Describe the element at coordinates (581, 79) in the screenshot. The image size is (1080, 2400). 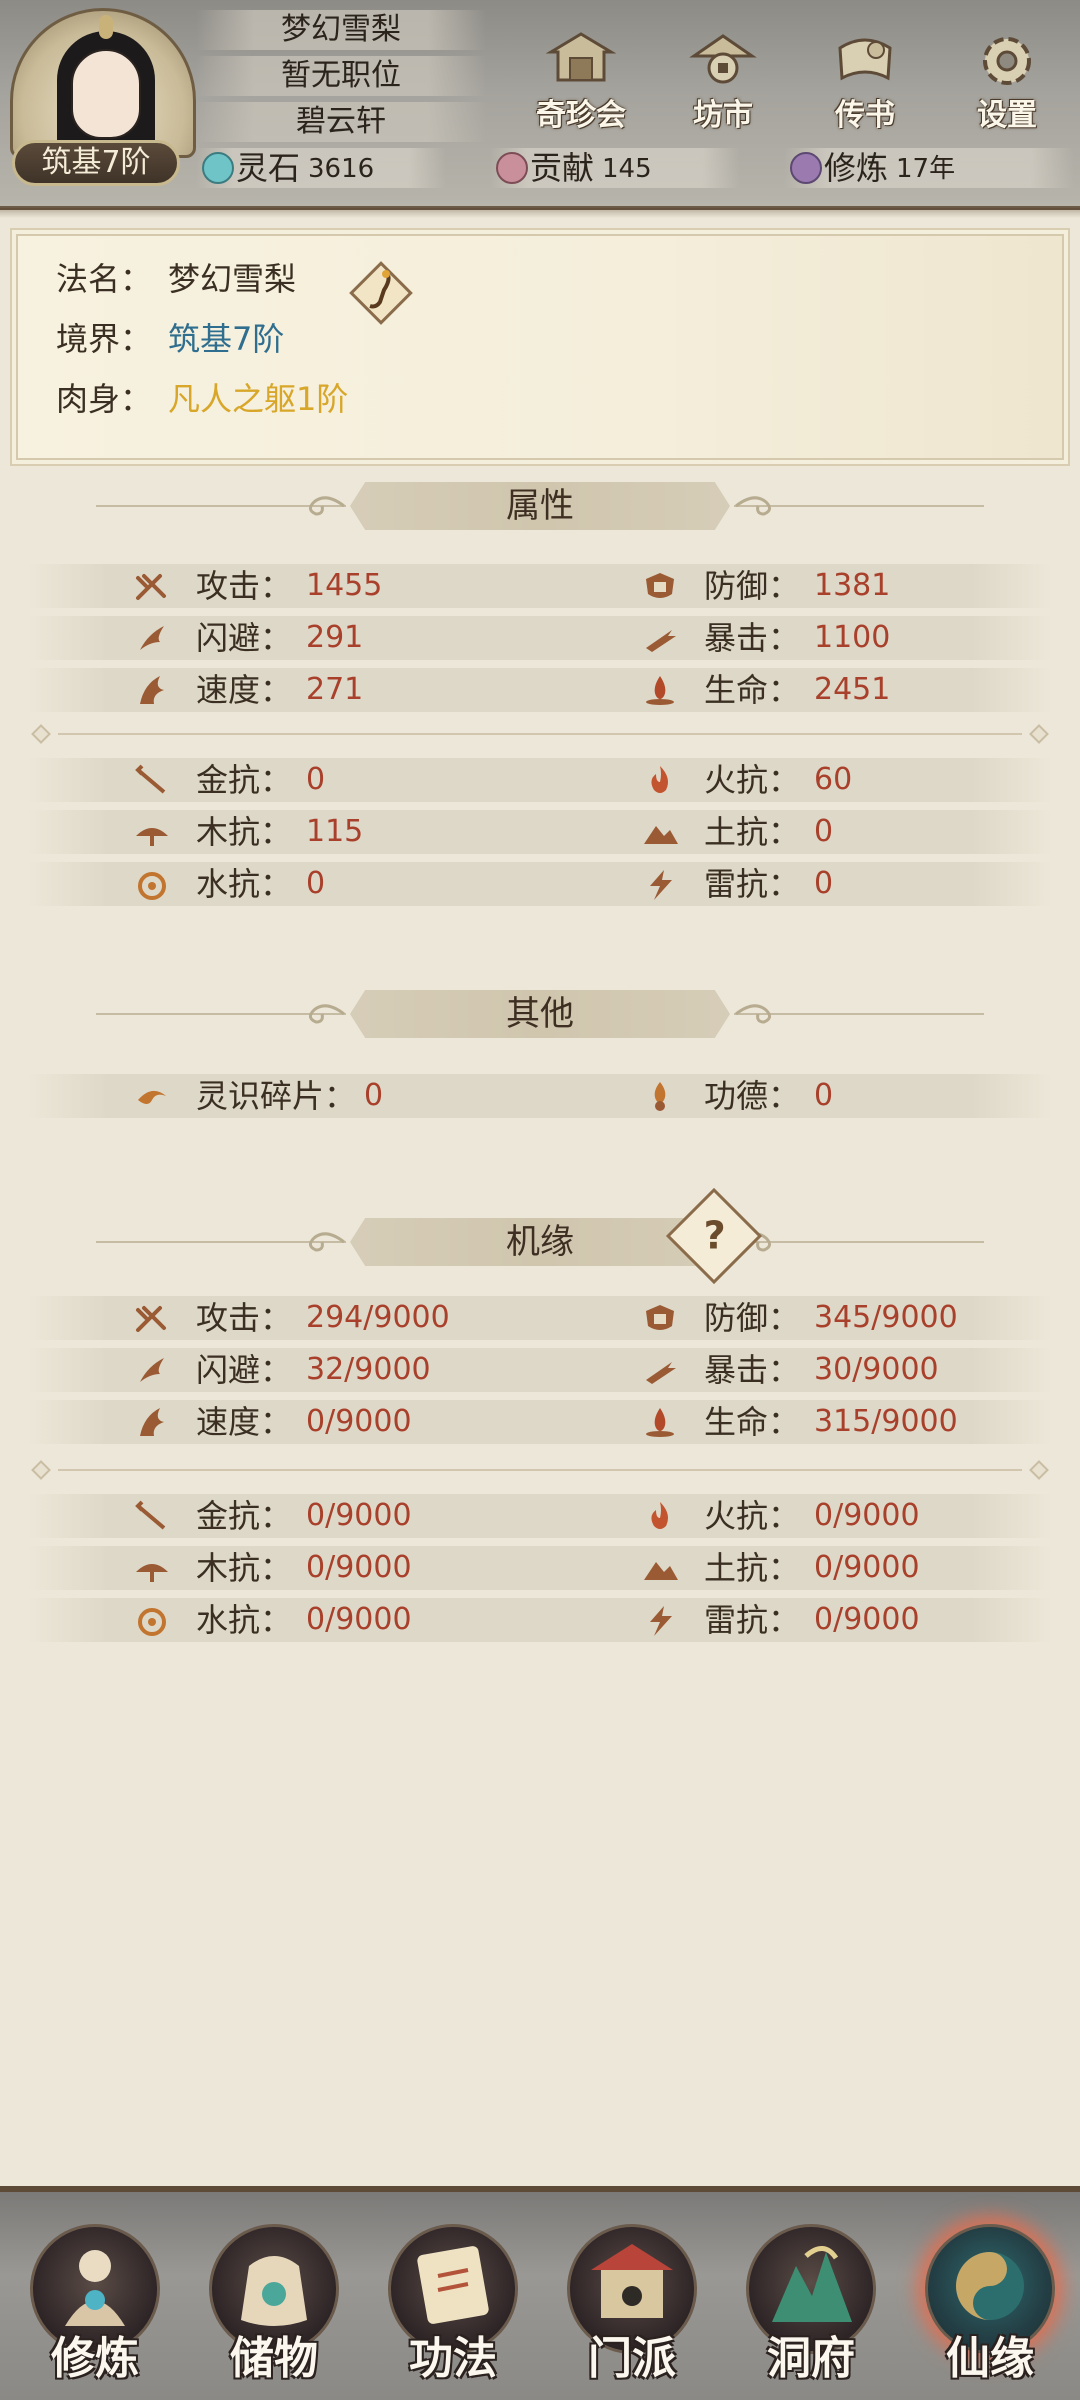
I see `treasure-pavilion-button: 奇珍会` at that location.